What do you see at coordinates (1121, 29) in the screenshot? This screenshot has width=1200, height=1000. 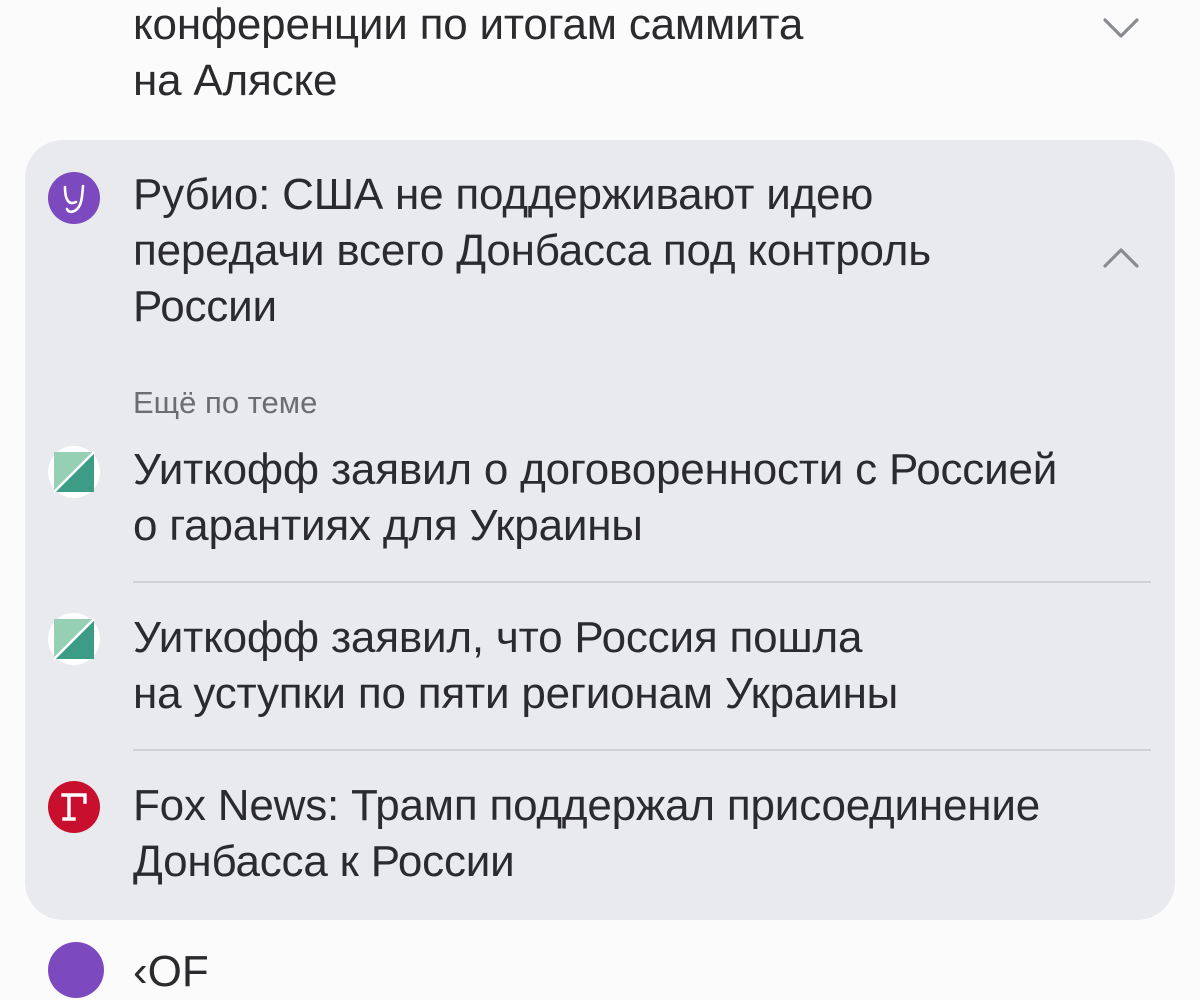 I see `chevron-down-icon` at bounding box center [1121, 29].